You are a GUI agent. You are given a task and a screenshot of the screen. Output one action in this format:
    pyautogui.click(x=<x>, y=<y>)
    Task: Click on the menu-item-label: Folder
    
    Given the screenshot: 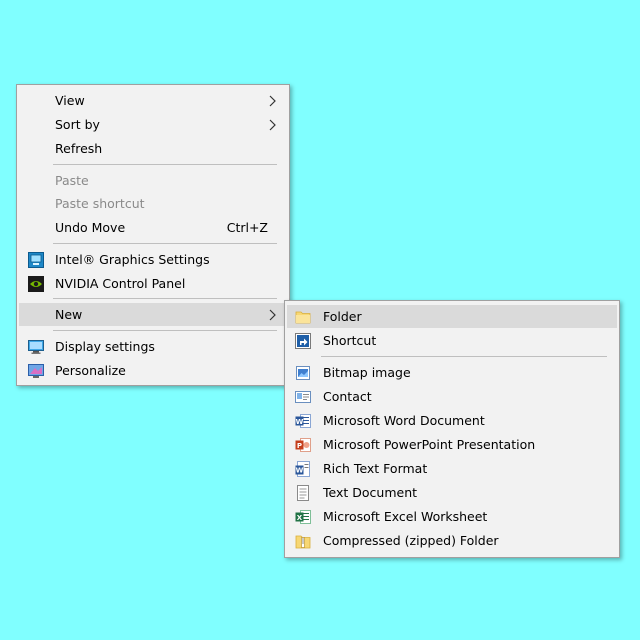 What is the action you would take?
    pyautogui.click(x=342, y=316)
    